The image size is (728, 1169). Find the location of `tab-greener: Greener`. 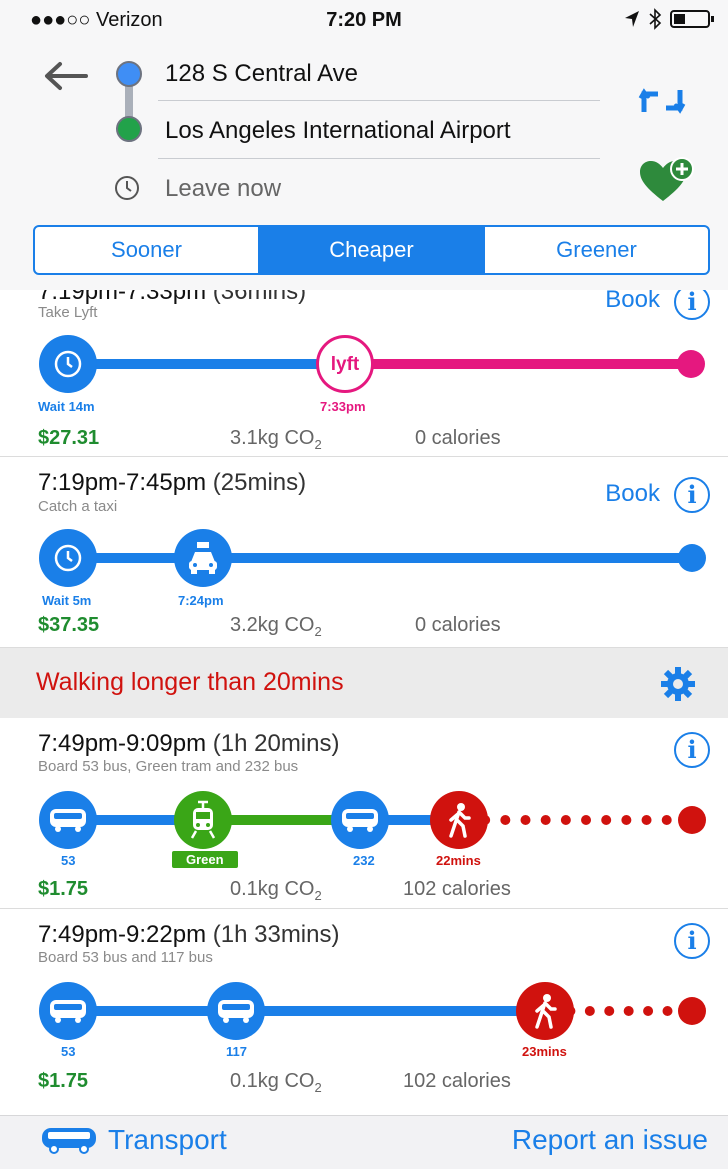

tab-greener: Greener is located at coordinates (596, 250).